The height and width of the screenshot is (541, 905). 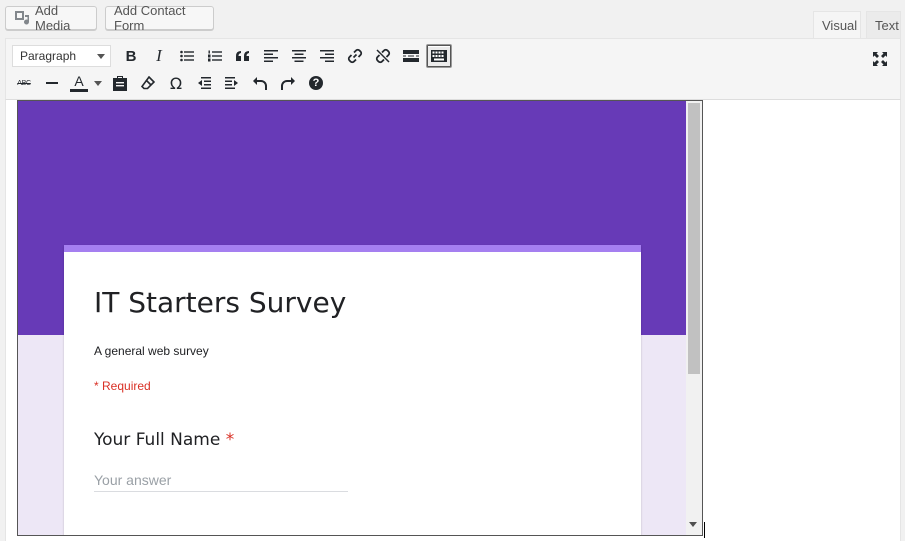 I want to click on decrease-indent-icon, so click(x=204, y=83).